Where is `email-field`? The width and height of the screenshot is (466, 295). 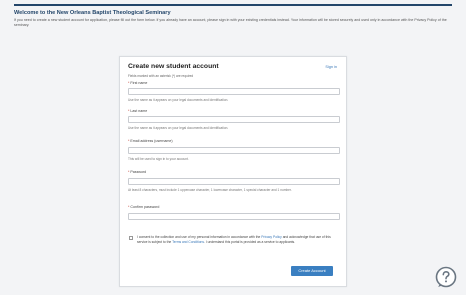 email-field is located at coordinates (234, 150).